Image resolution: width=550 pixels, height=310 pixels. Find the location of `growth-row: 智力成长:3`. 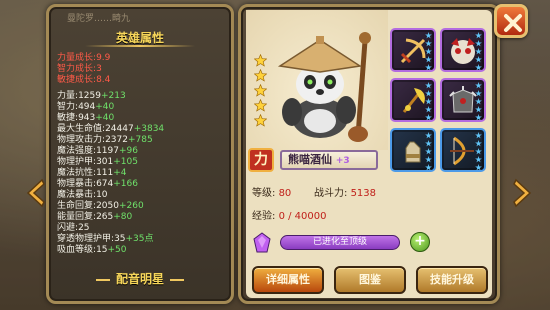

growth-row: 智力成长:3 is located at coordinates (79, 69).